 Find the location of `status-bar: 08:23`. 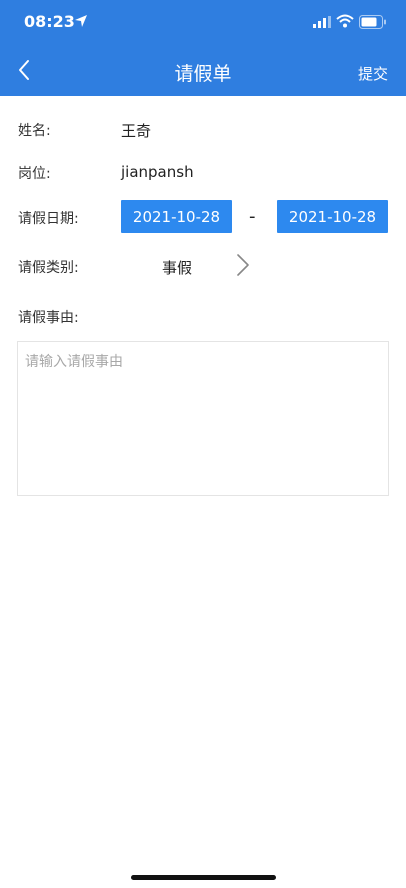

status-bar: 08:23 is located at coordinates (203, 22).